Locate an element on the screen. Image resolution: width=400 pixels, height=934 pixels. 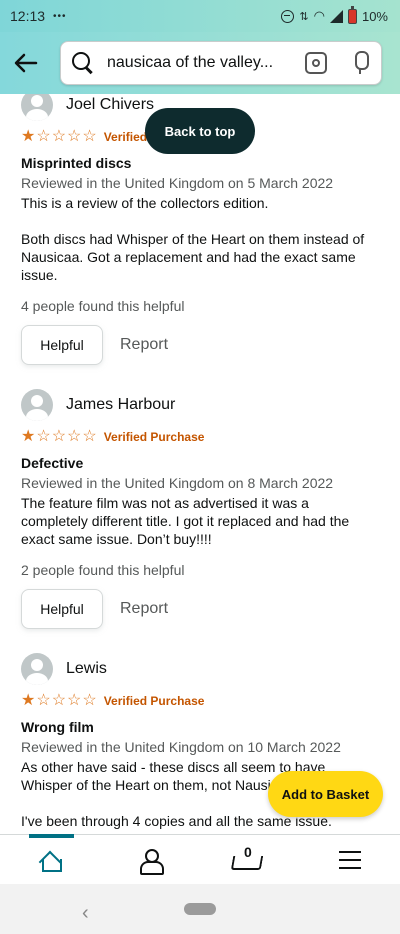
review-title: Misprinted discs is located at coordinates (76, 163).